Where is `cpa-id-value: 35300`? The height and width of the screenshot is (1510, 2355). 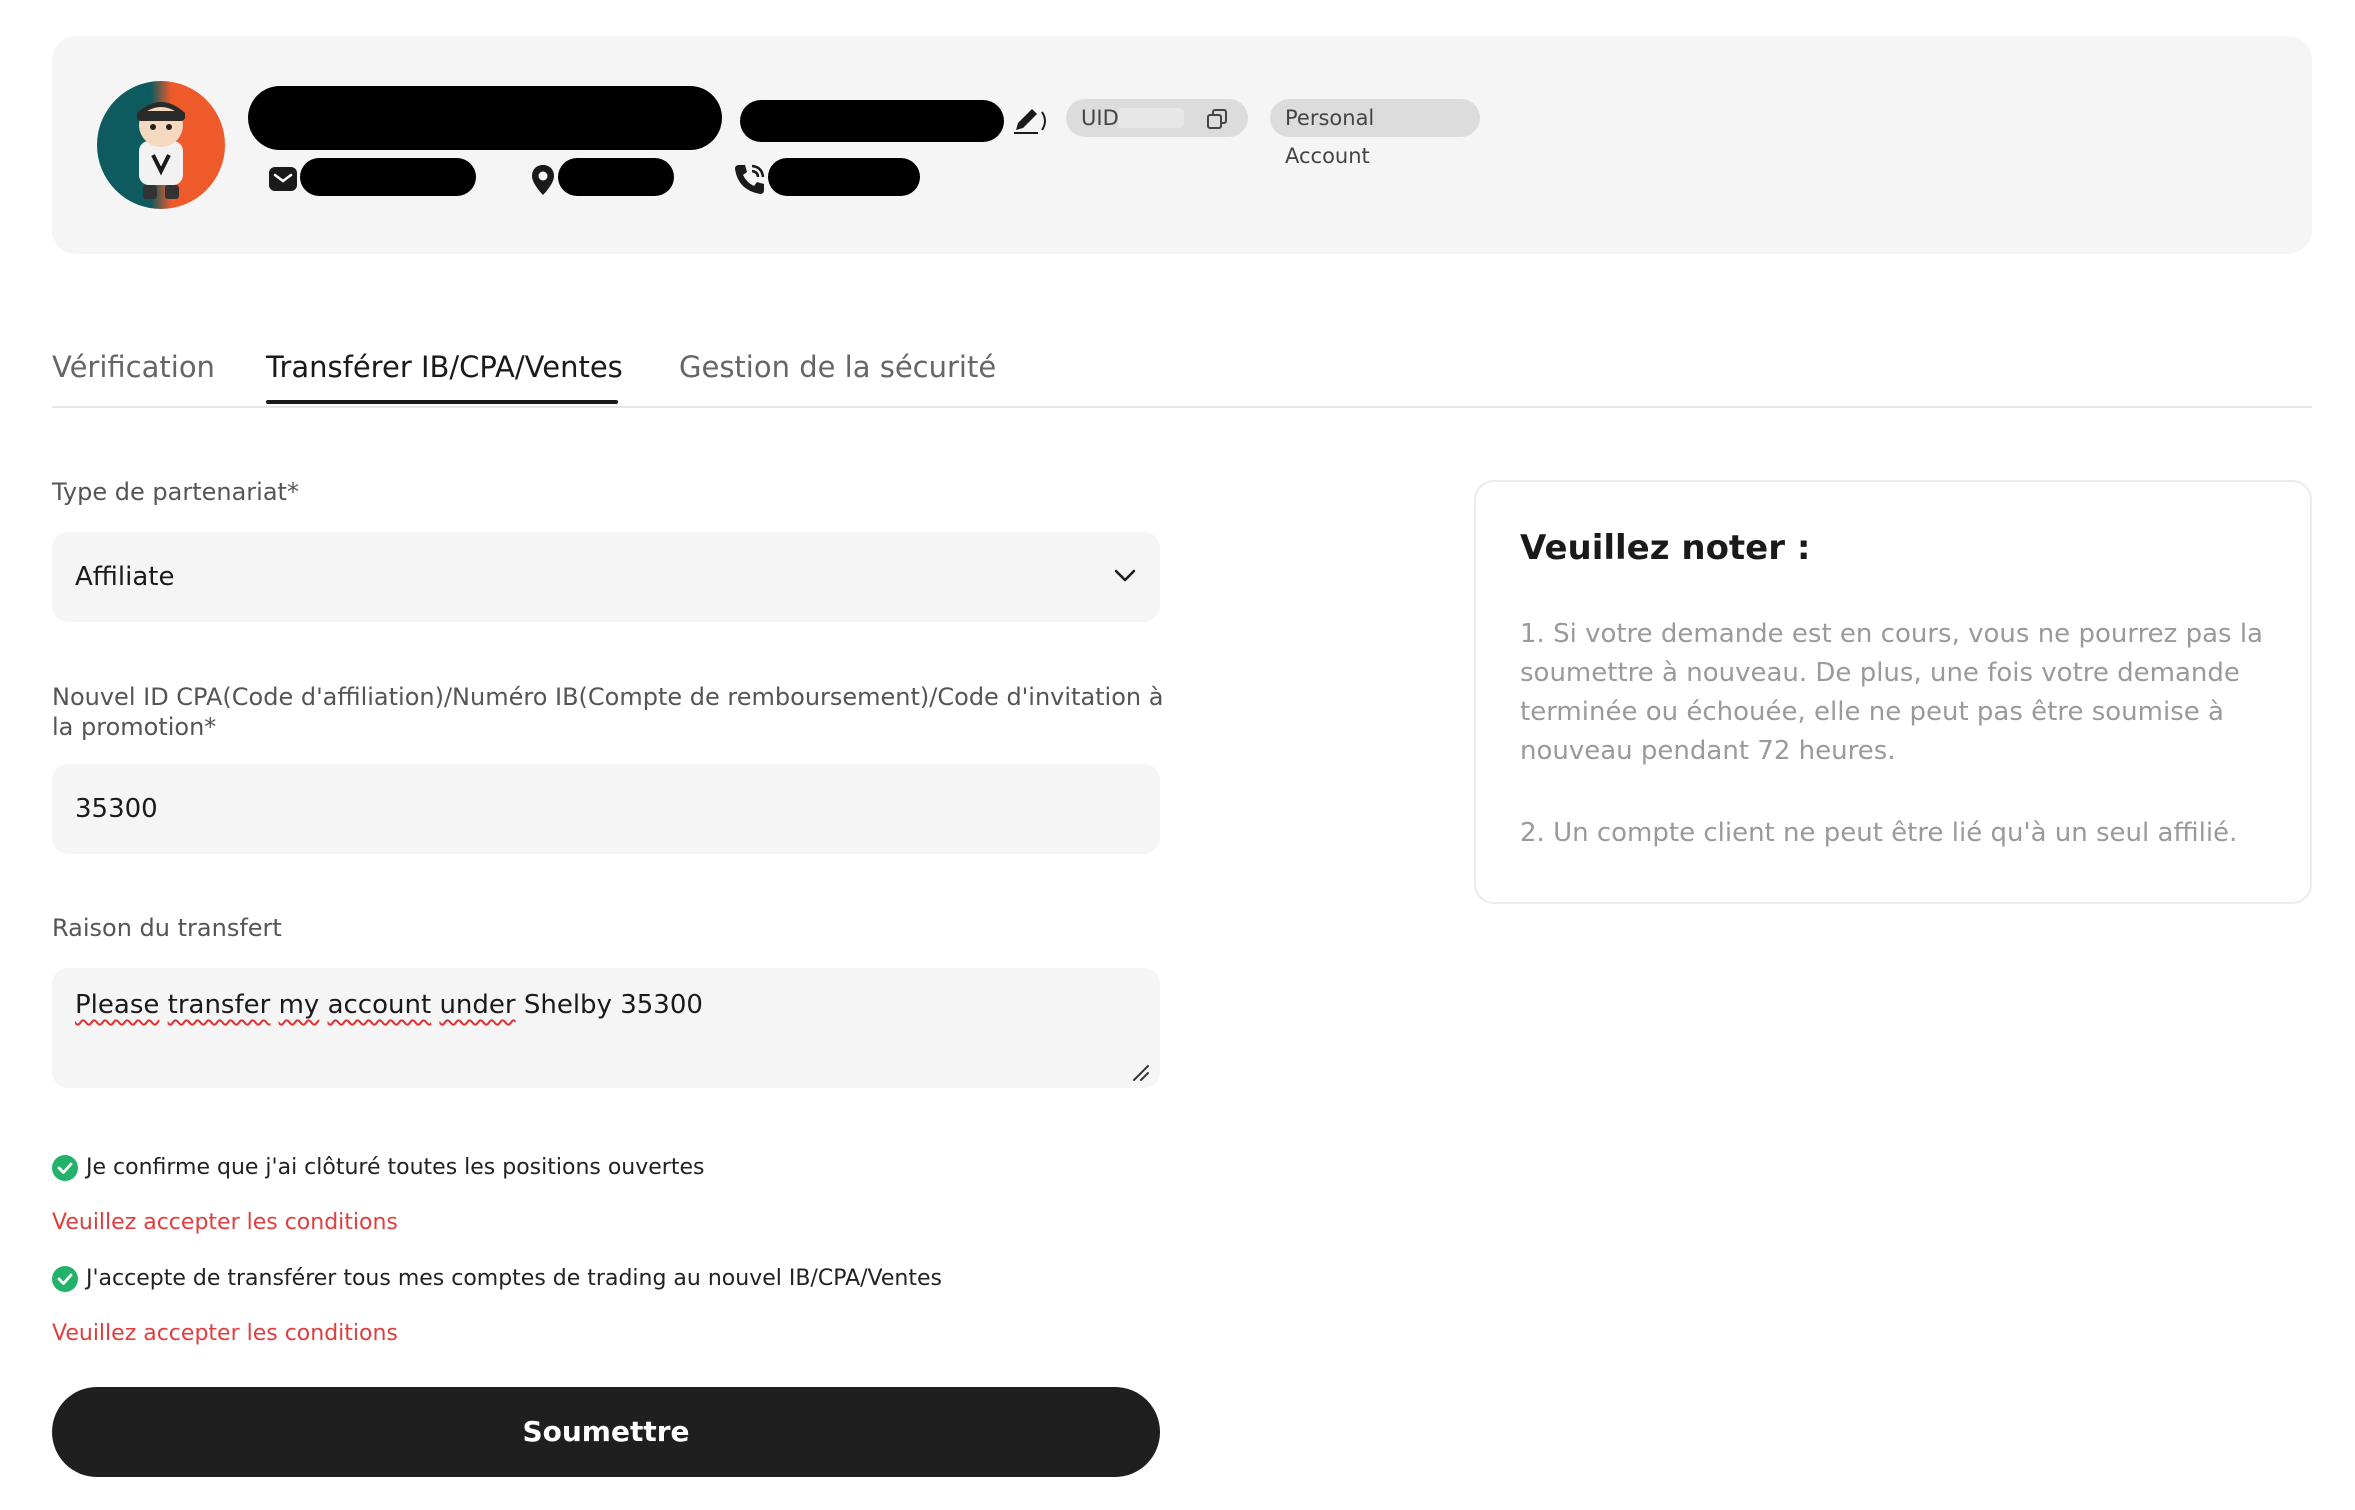 cpa-id-value: 35300 is located at coordinates (116, 809).